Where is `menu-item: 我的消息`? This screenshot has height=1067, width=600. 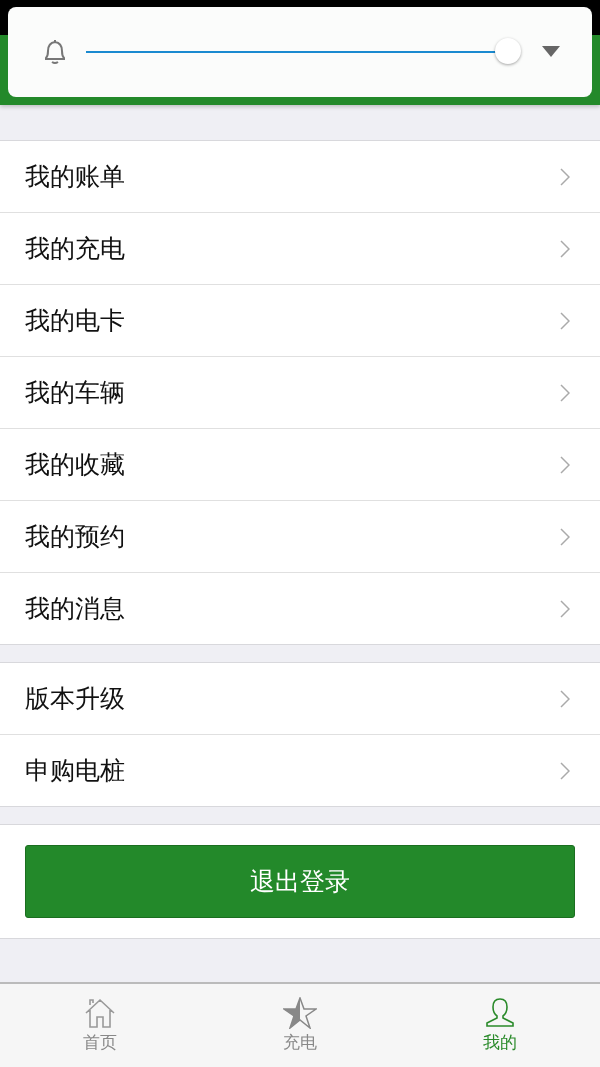 menu-item: 我的消息 is located at coordinates (300, 608).